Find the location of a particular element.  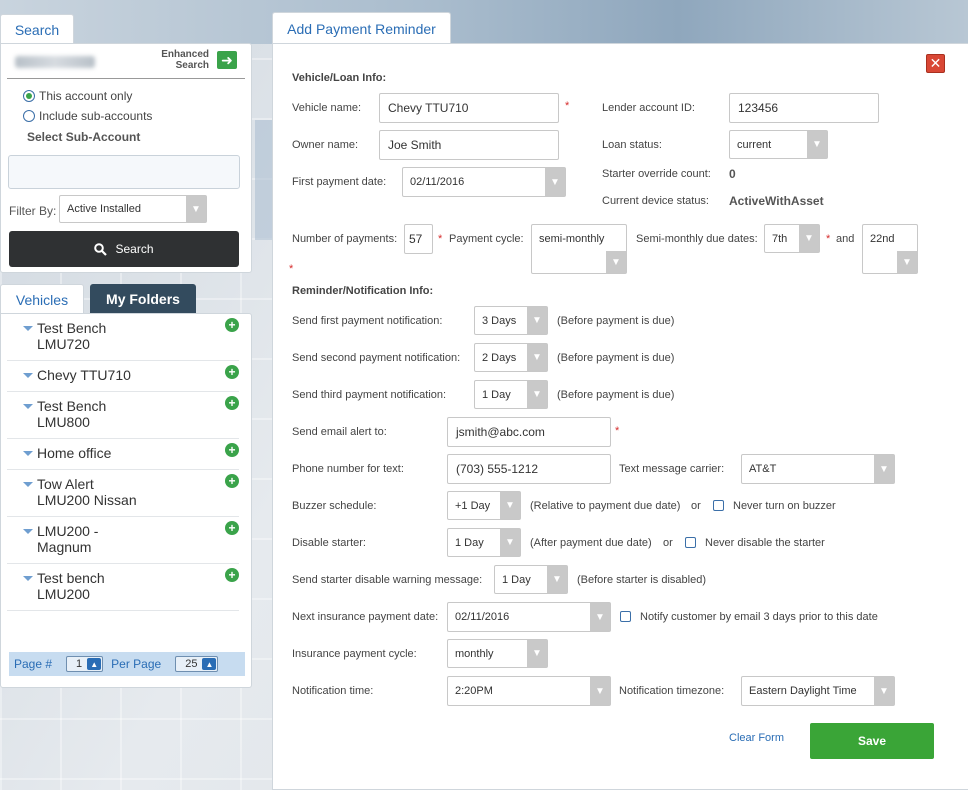

vehicle-name: Tow Alert is located at coordinates (65, 484).